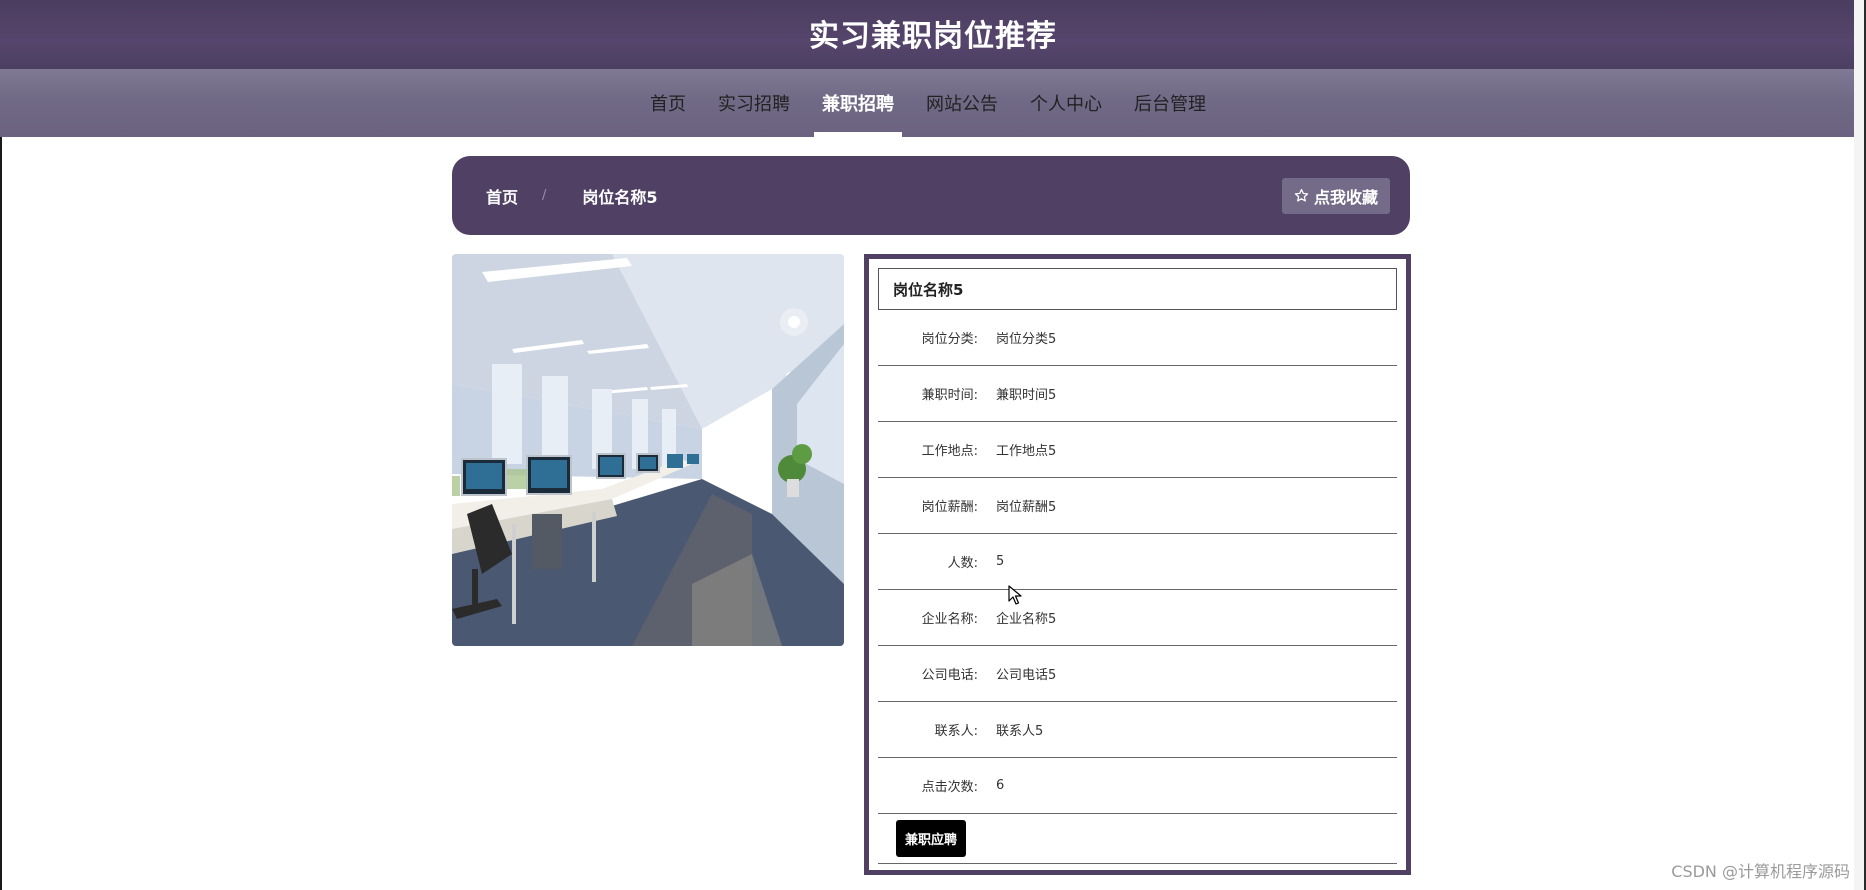 This screenshot has width=1866, height=890. I want to click on detail-label: 工作地点:, so click(949, 451).